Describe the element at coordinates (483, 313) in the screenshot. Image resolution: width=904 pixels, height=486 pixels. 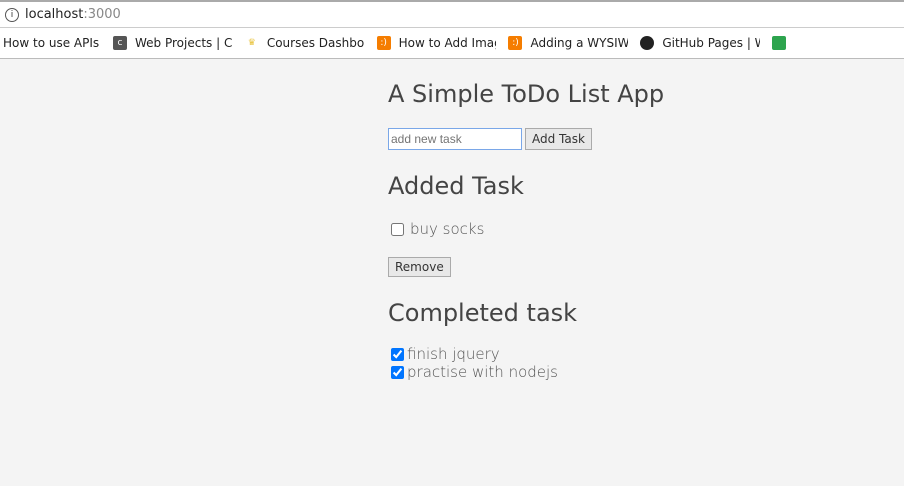
I see `completed-heading: Completed task` at that location.